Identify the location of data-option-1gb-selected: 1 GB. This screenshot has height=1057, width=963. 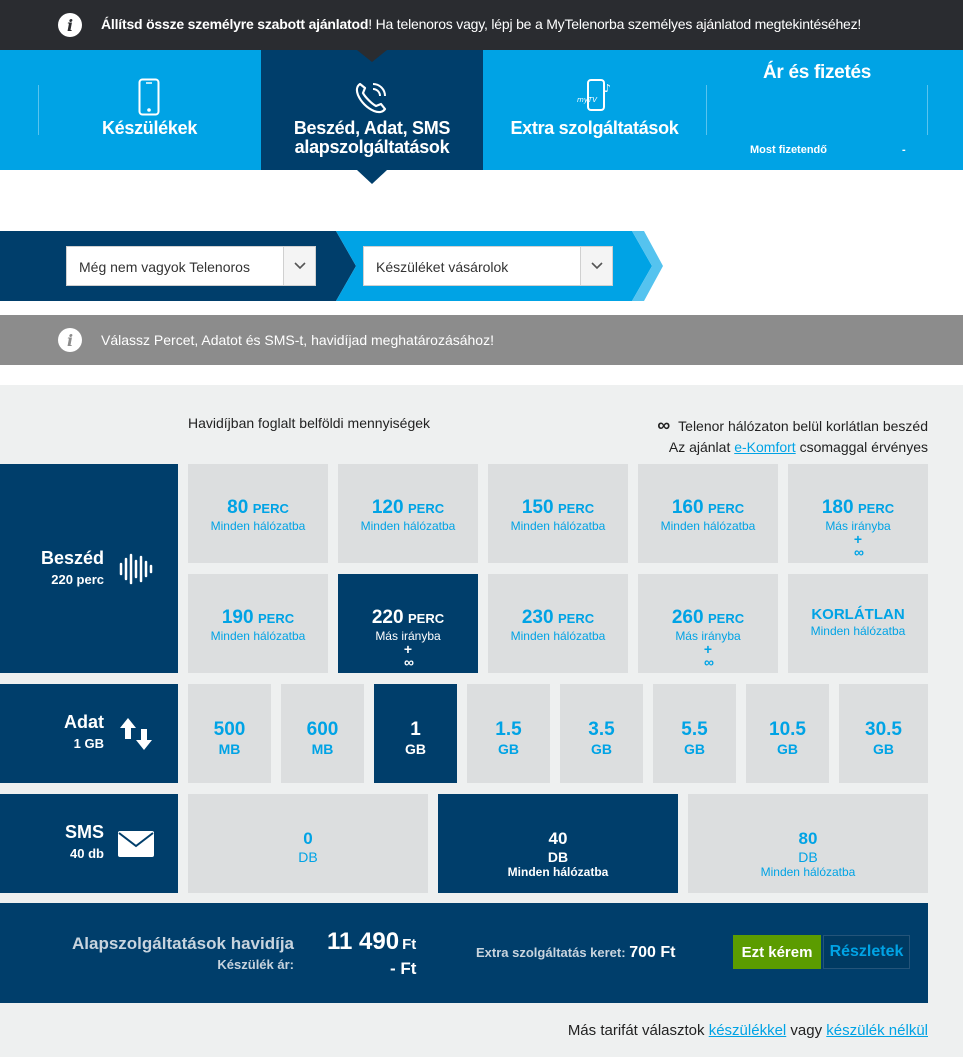
(415, 733).